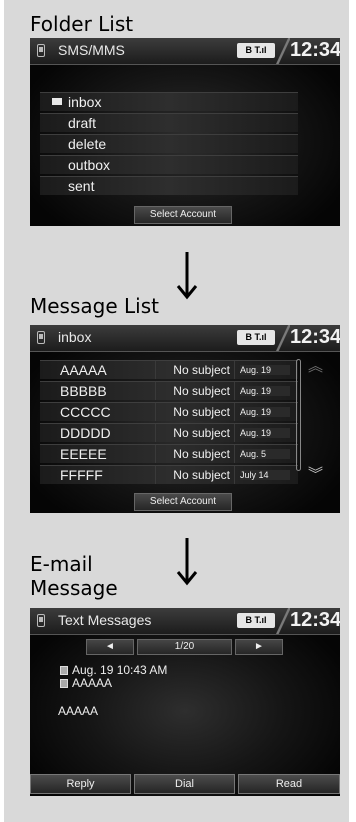 The width and height of the screenshot is (356, 822). Describe the element at coordinates (259, 647) in the screenshot. I see `next-page-button: ►` at that location.